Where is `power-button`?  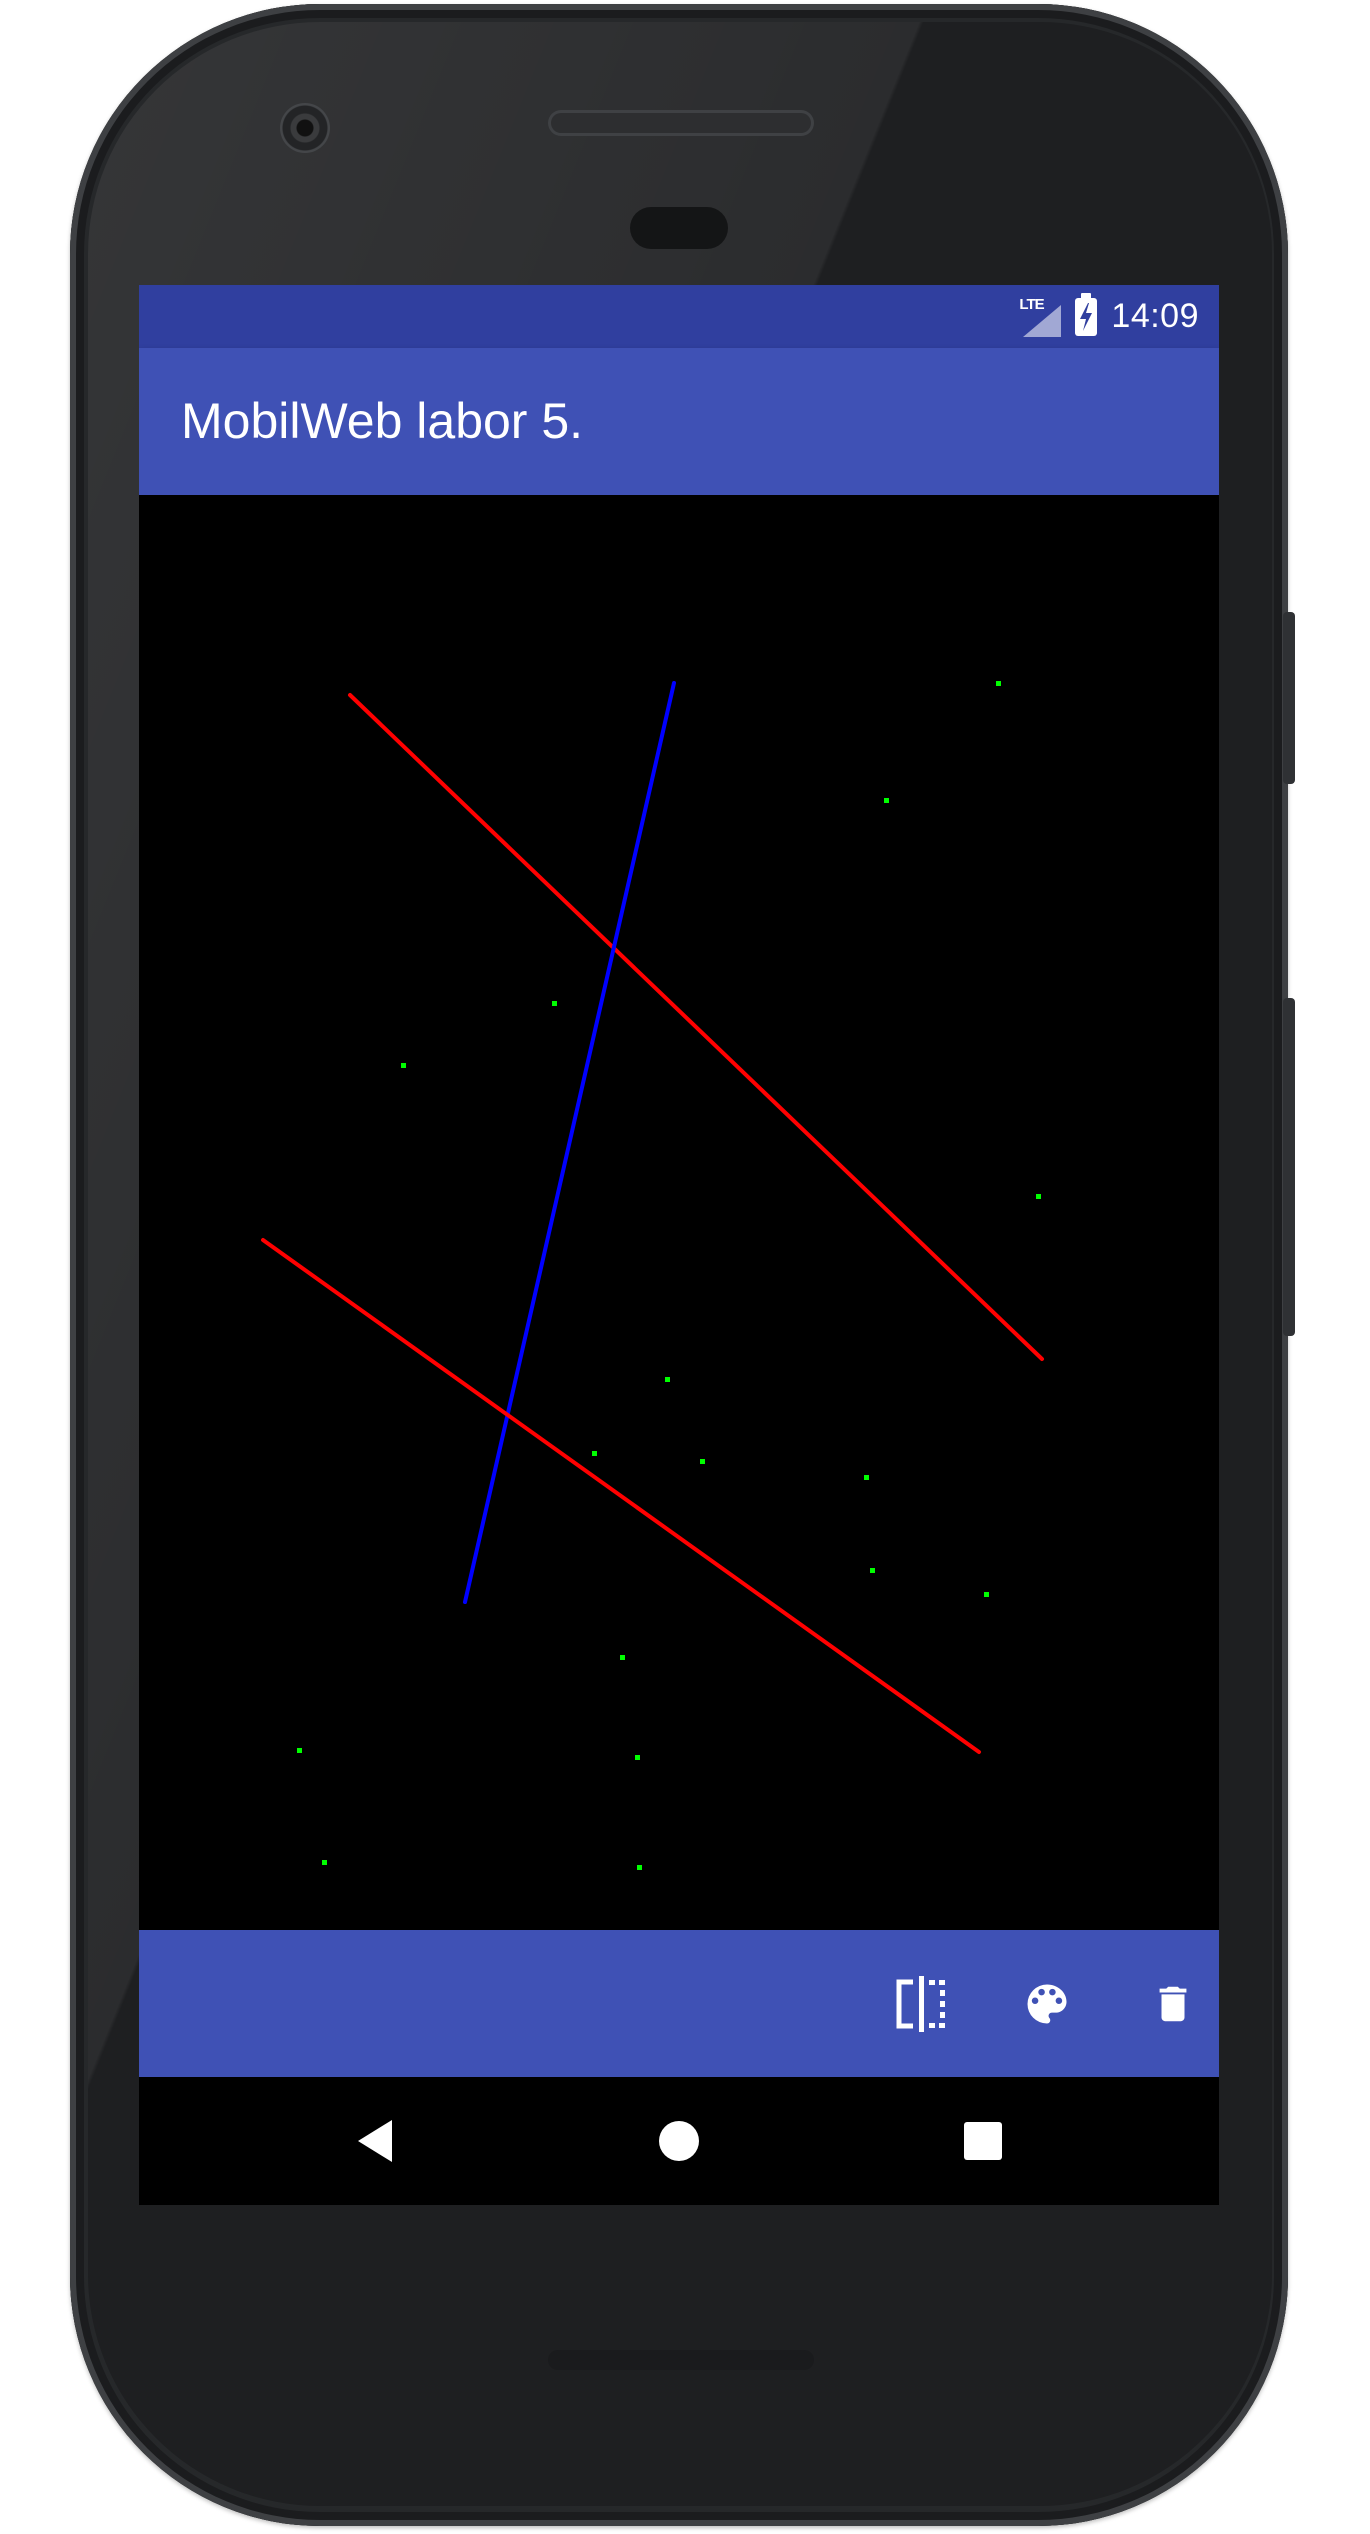
power-button is located at coordinates (1289, 698).